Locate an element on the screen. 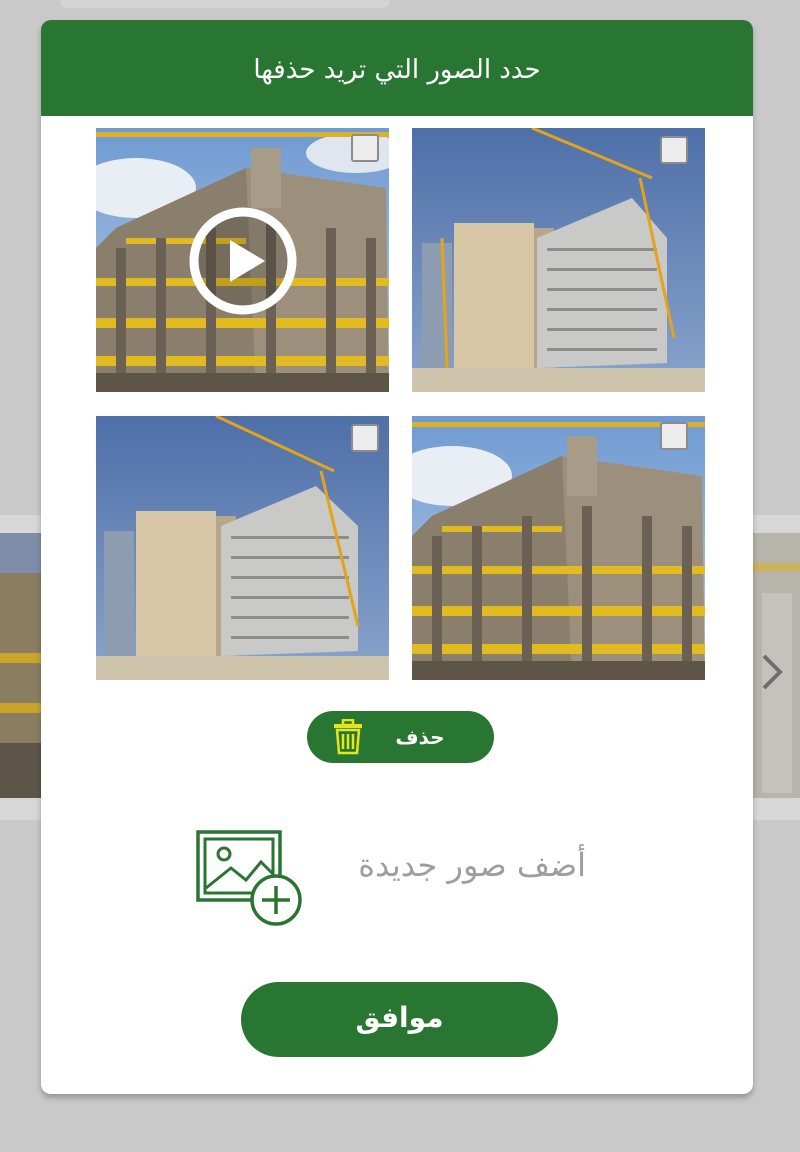  chevron-right-icon is located at coordinates (771, 672).